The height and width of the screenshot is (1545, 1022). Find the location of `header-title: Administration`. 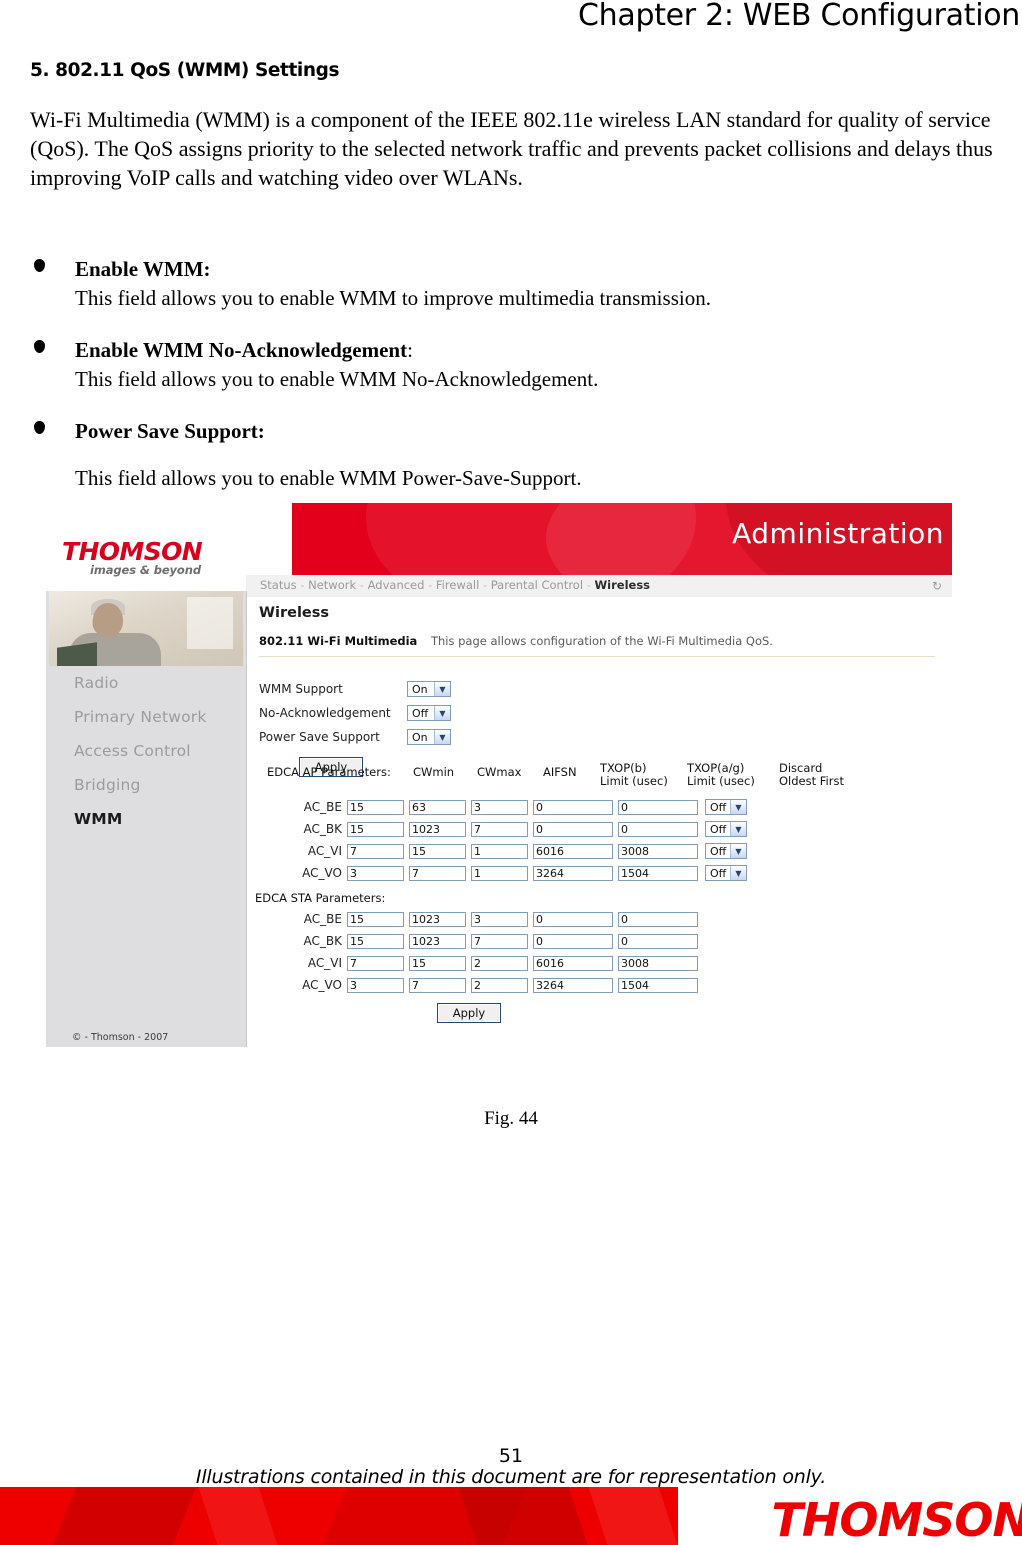

header-title: Administration is located at coordinates (838, 533).